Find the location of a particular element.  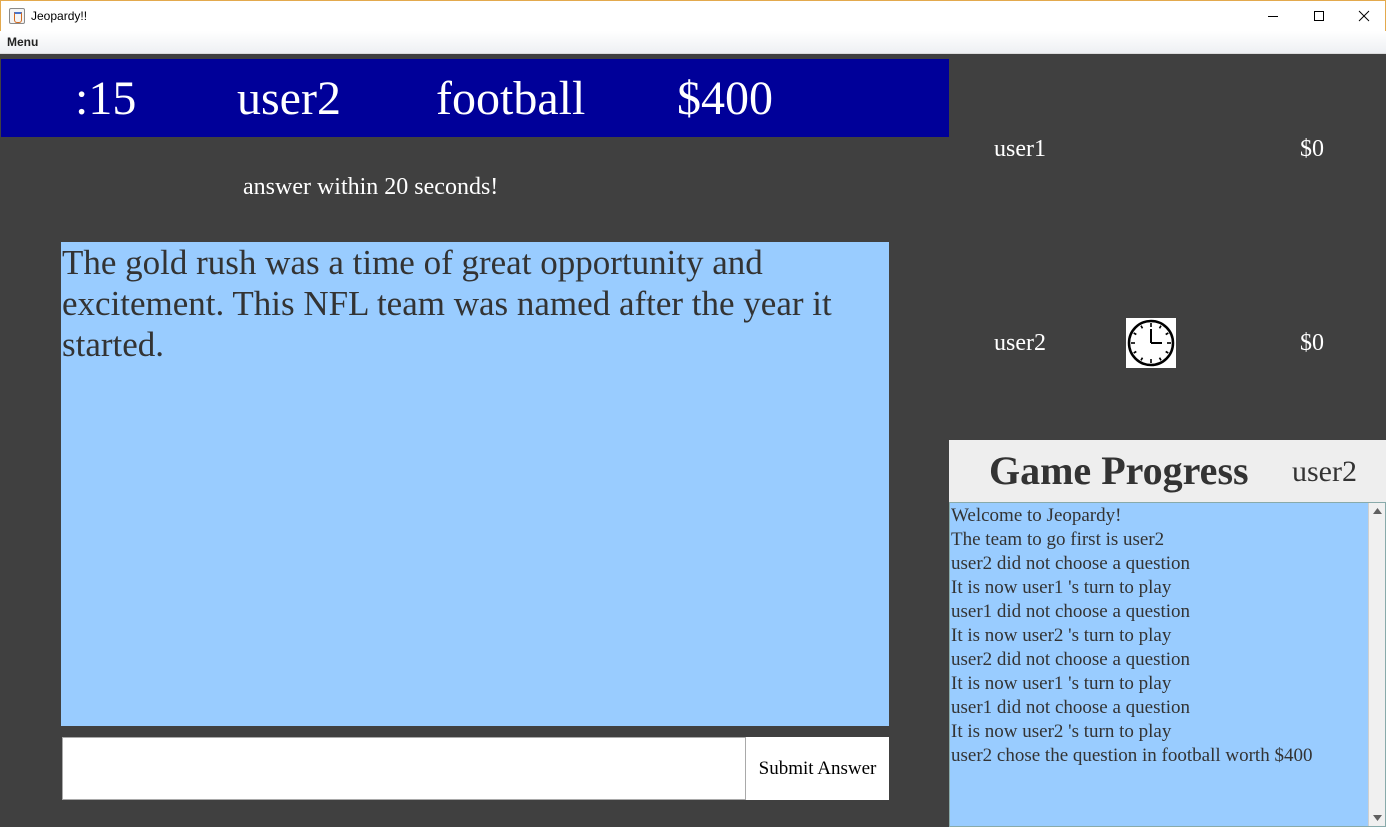

window-title-bar: Jeopardy!! is located at coordinates (693, 15).